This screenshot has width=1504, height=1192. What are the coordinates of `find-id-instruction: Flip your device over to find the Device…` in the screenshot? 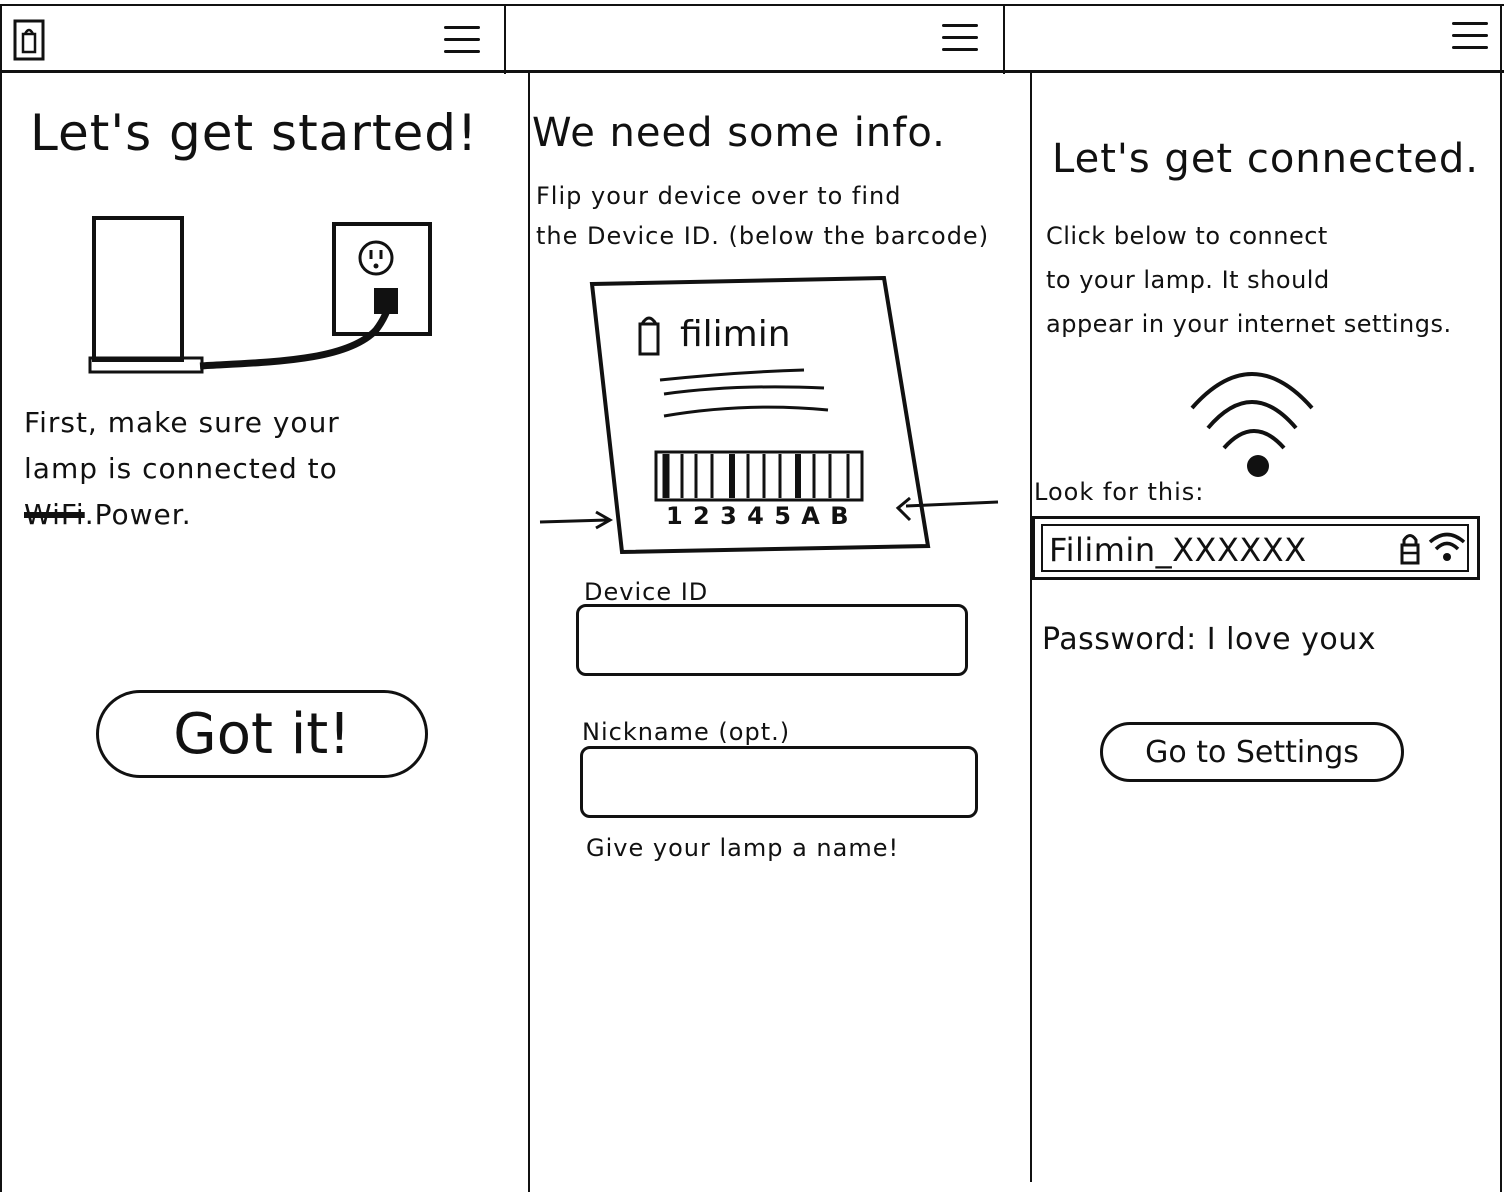 It's located at (762, 216).